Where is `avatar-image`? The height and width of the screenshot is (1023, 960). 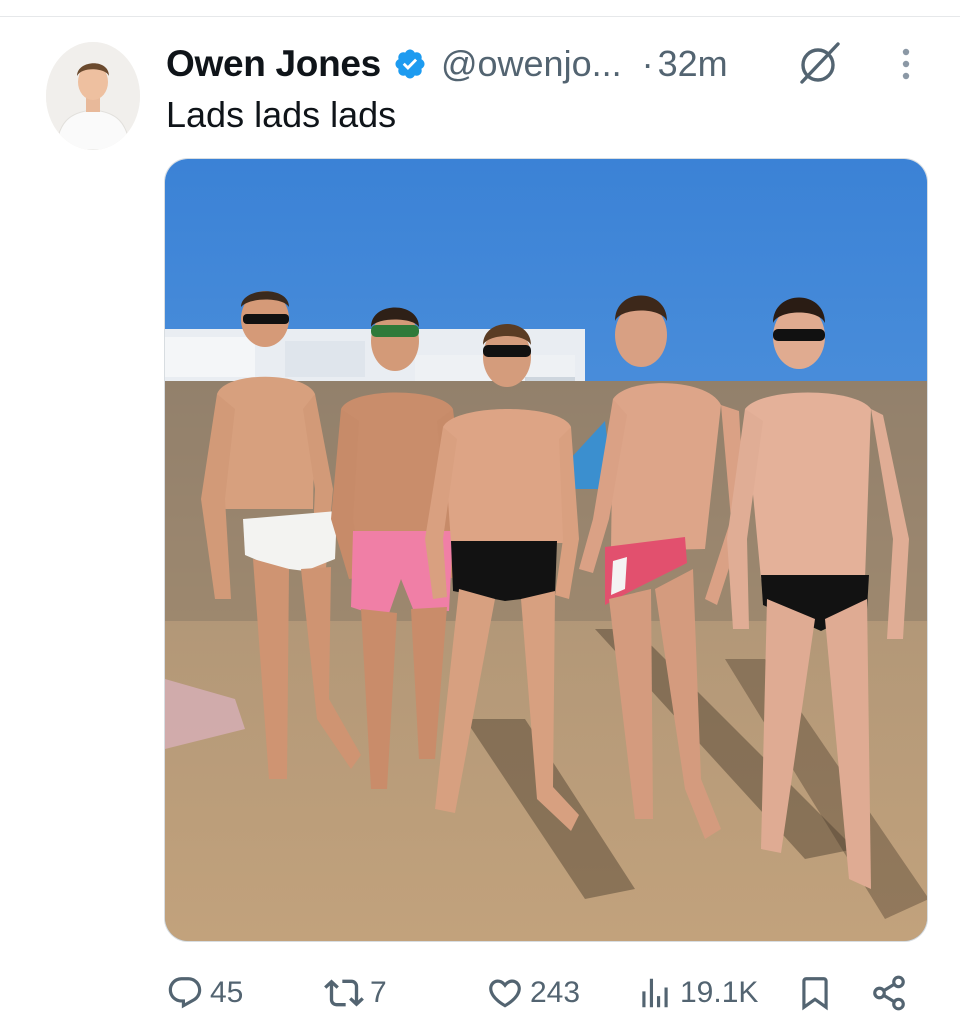
avatar-image is located at coordinates (93, 96).